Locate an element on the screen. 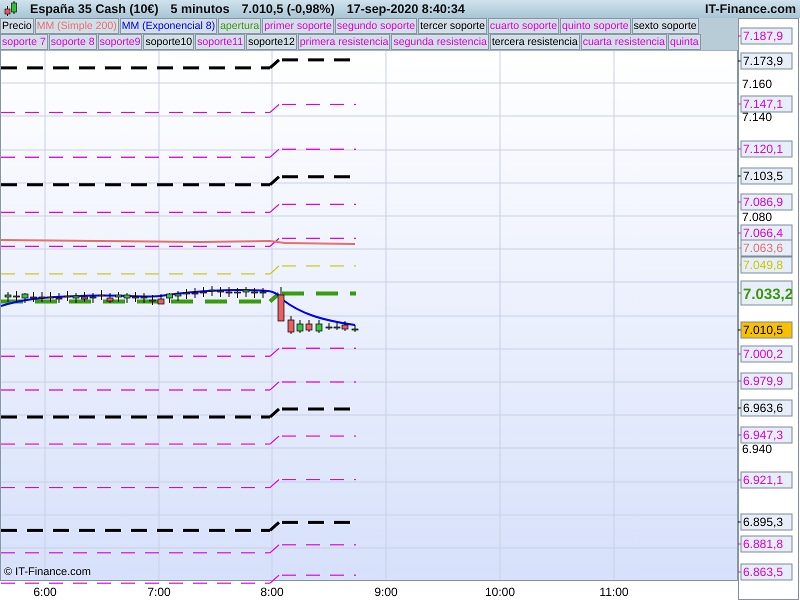 Image resolution: width=800 pixels, height=600 pixels. axis-tick-label: 11:00 is located at coordinates (614, 592).